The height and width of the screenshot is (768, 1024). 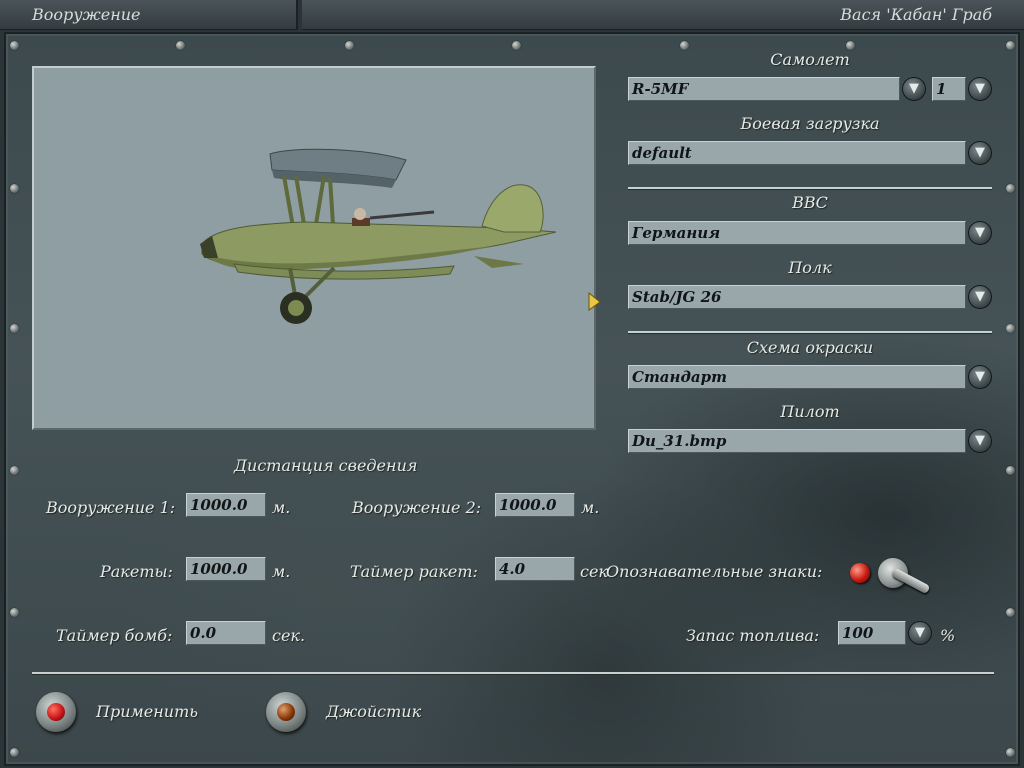 I want to click on apply-button, so click(x=56, y=712).